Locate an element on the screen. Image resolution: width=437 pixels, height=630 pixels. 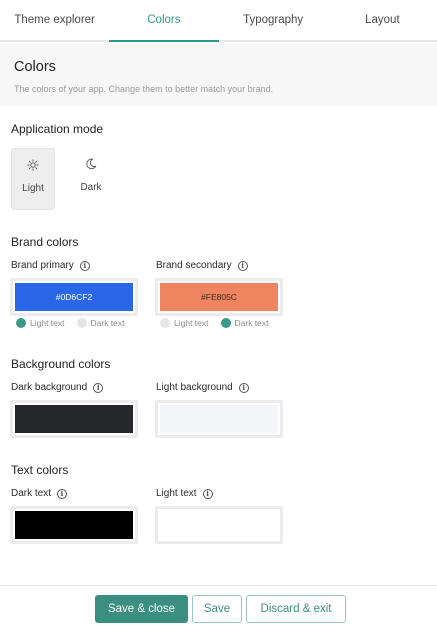
light-text-swatch is located at coordinates (219, 525).